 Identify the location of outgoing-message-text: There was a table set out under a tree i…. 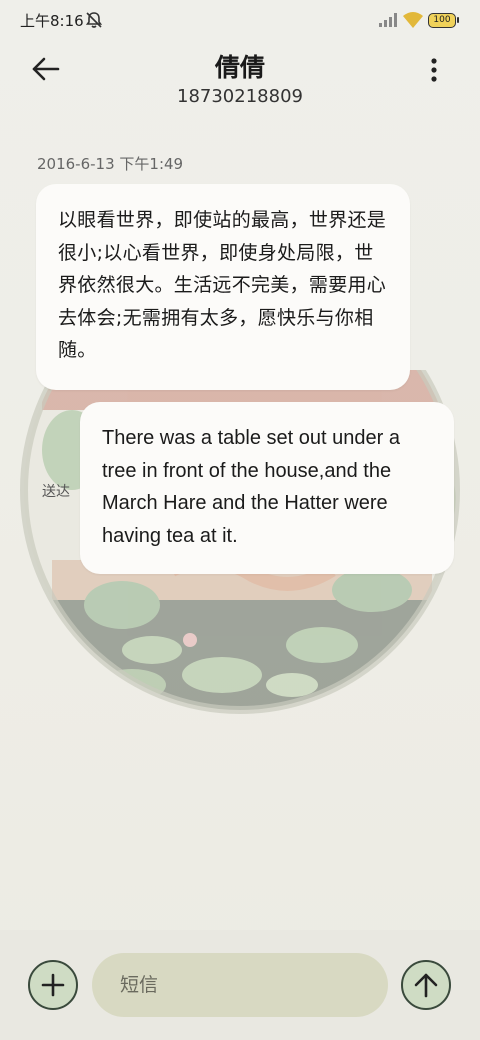
(251, 487).